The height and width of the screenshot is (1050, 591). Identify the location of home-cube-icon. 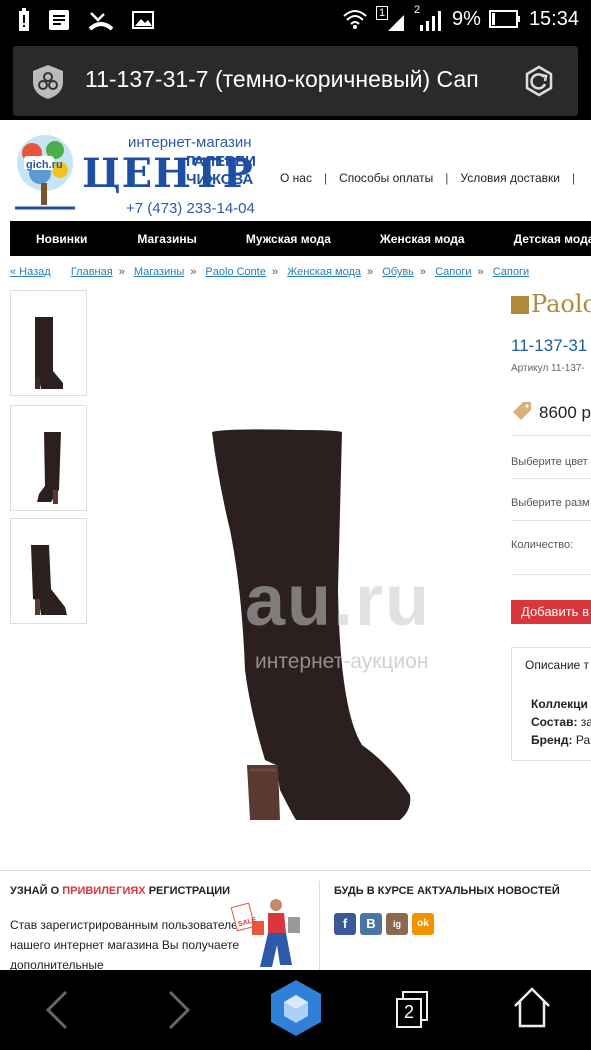
(296, 1008).